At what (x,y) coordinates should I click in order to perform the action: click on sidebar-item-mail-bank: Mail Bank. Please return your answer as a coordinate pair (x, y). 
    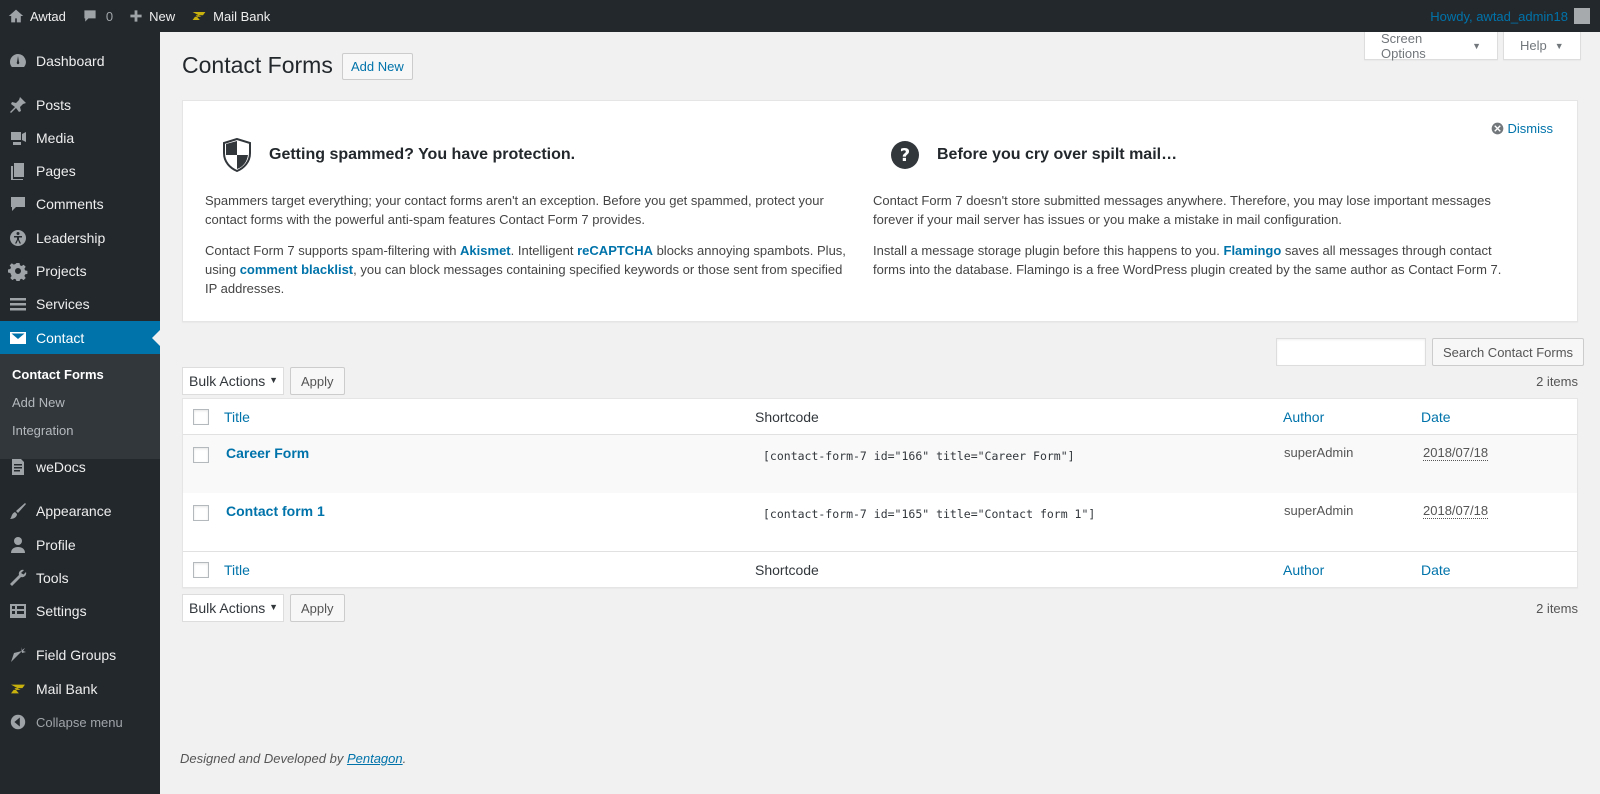
    Looking at the image, I should click on (80, 689).